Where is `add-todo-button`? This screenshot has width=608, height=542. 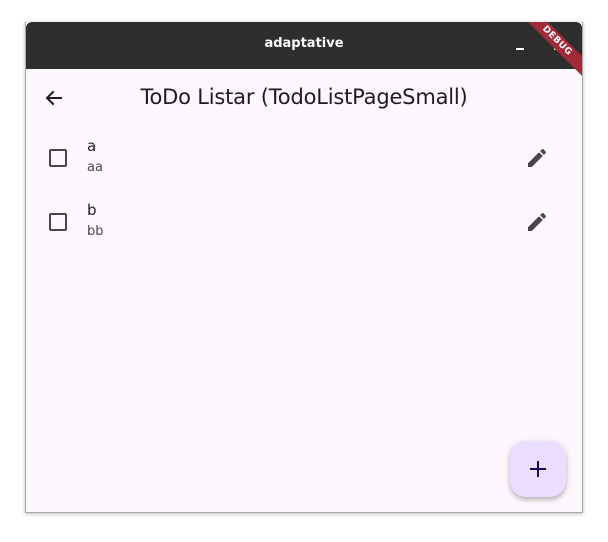
add-todo-button is located at coordinates (538, 469).